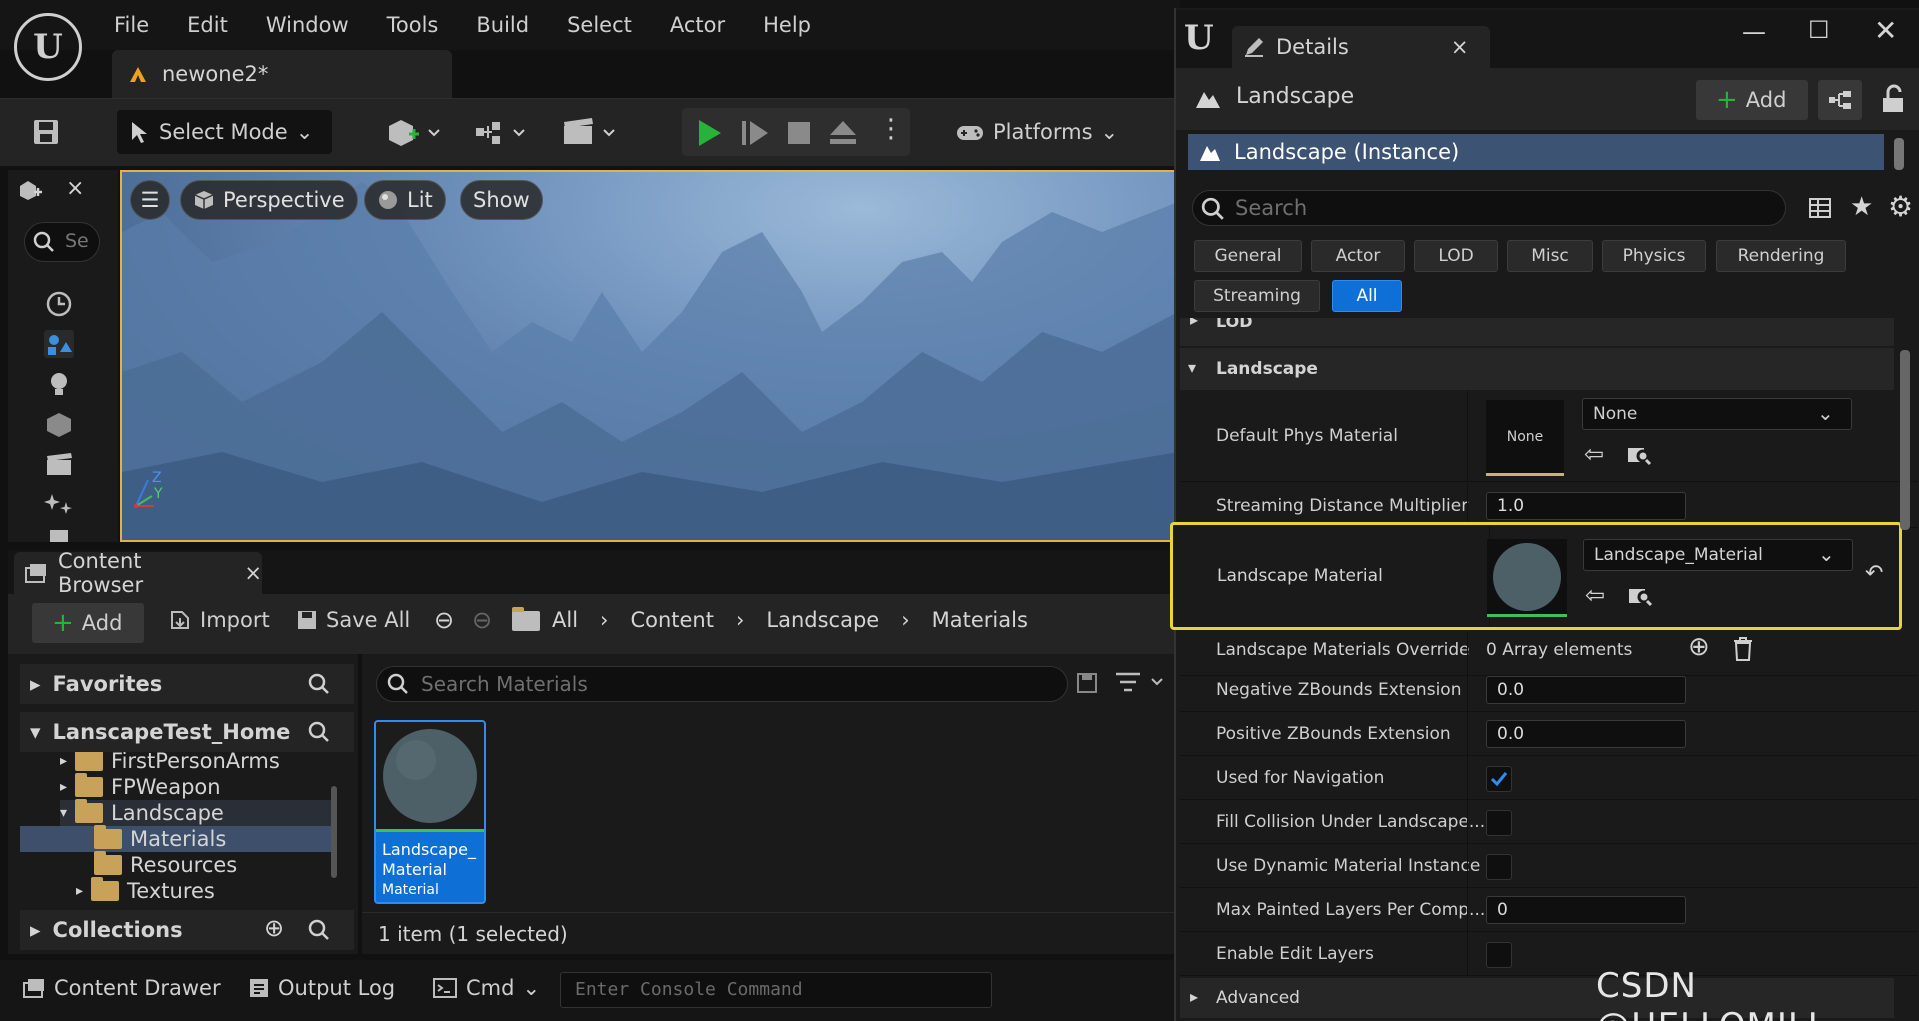 This screenshot has height=1021, width=1919. What do you see at coordinates (59, 424) in the screenshot?
I see `shapes-icon` at bounding box center [59, 424].